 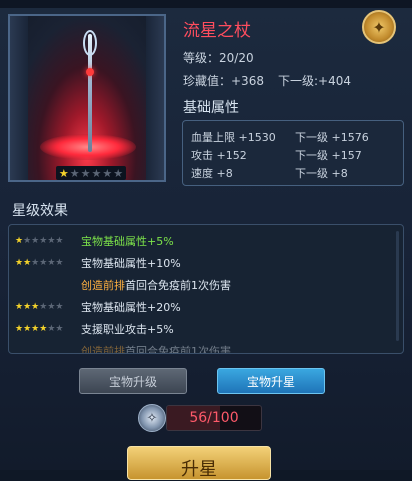 I want to click on attr-speed: 速度 +8, so click(x=212, y=173).